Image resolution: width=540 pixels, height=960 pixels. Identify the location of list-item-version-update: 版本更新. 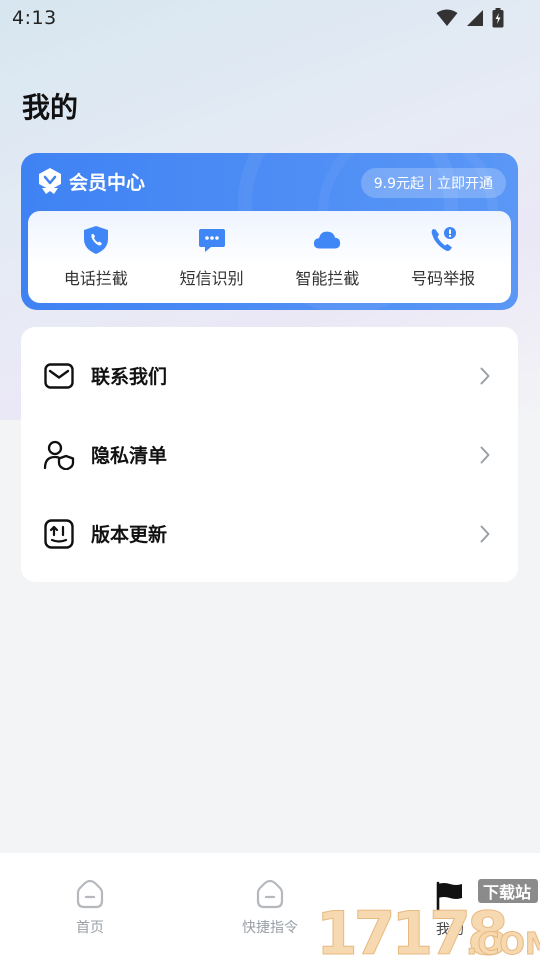
(269, 533).